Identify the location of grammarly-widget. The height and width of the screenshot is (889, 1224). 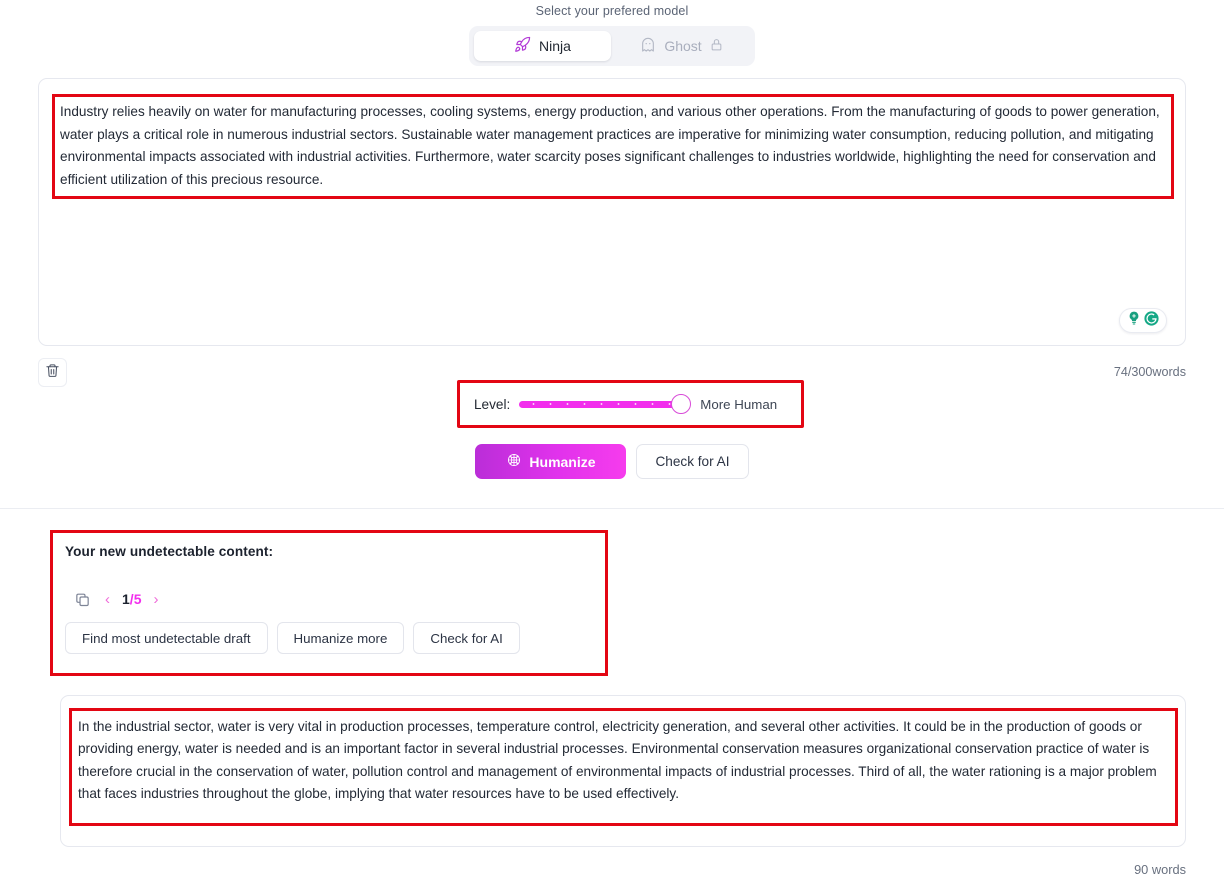
(1143, 320).